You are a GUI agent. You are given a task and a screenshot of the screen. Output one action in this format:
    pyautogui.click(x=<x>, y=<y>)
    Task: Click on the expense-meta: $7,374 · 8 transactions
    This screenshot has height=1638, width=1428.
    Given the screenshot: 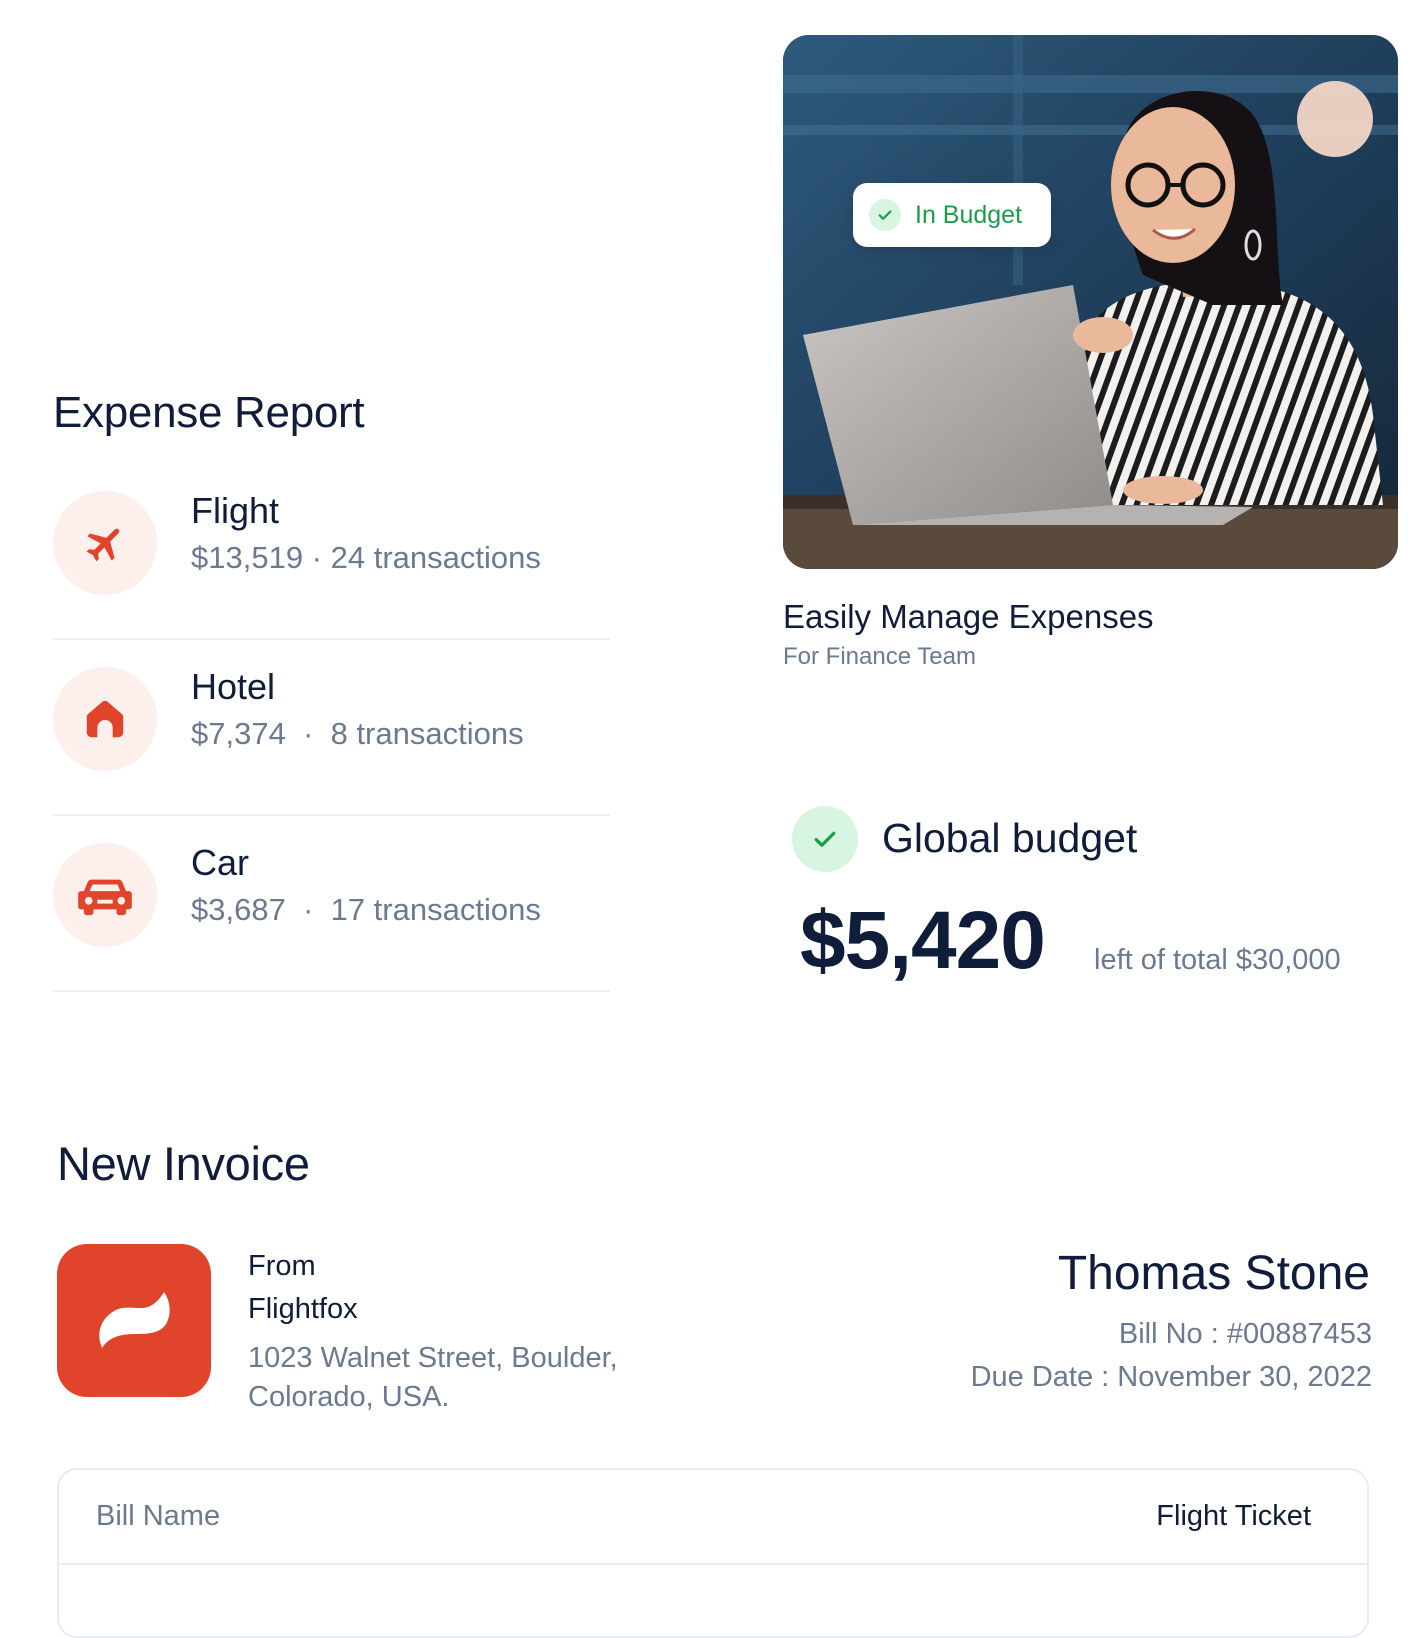 What is the action you would take?
    pyautogui.click(x=357, y=733)
    